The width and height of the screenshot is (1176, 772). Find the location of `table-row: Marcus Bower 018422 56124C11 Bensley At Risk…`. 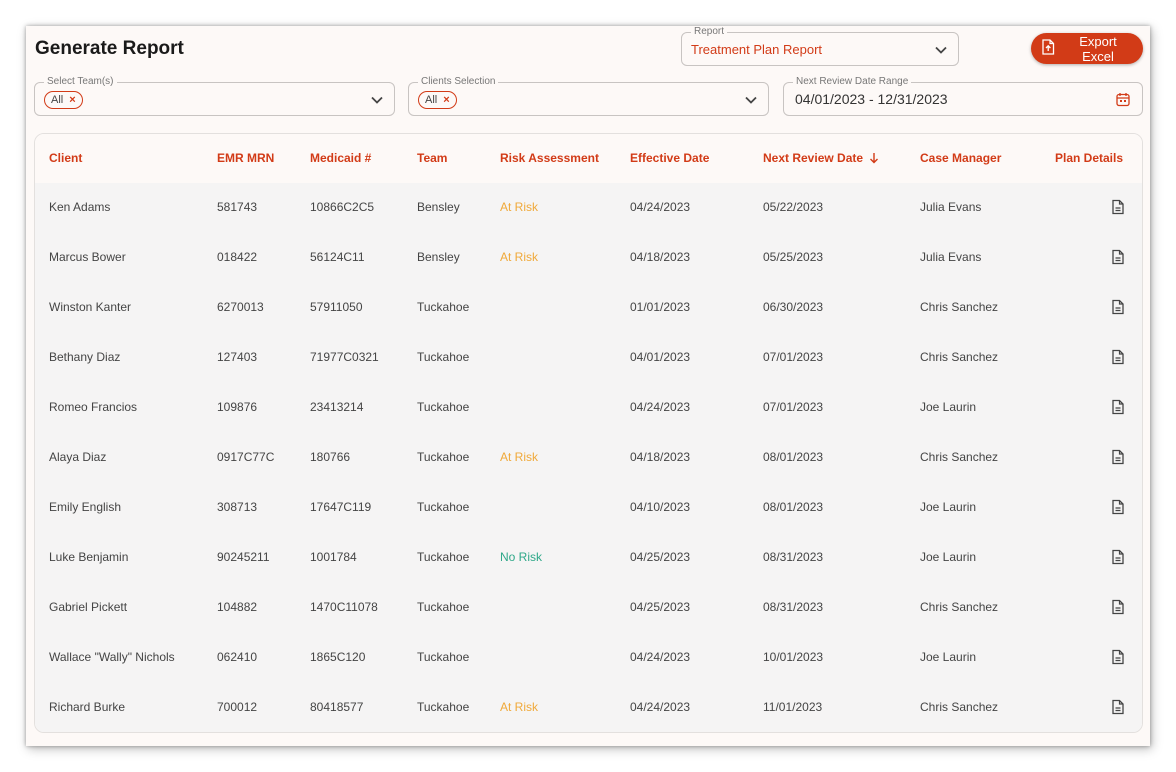

table-row: Marcus Bower 018422 56124C11 Bensley At Risk… is located at coordinates (588, 258).